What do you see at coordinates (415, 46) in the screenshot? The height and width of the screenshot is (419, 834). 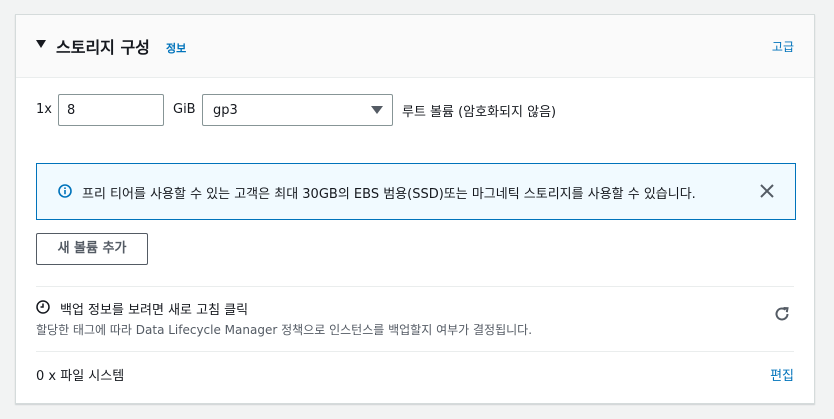 I see `panel-header: 스토리지 구성 정보 고급` at bounding box center [415, 46].